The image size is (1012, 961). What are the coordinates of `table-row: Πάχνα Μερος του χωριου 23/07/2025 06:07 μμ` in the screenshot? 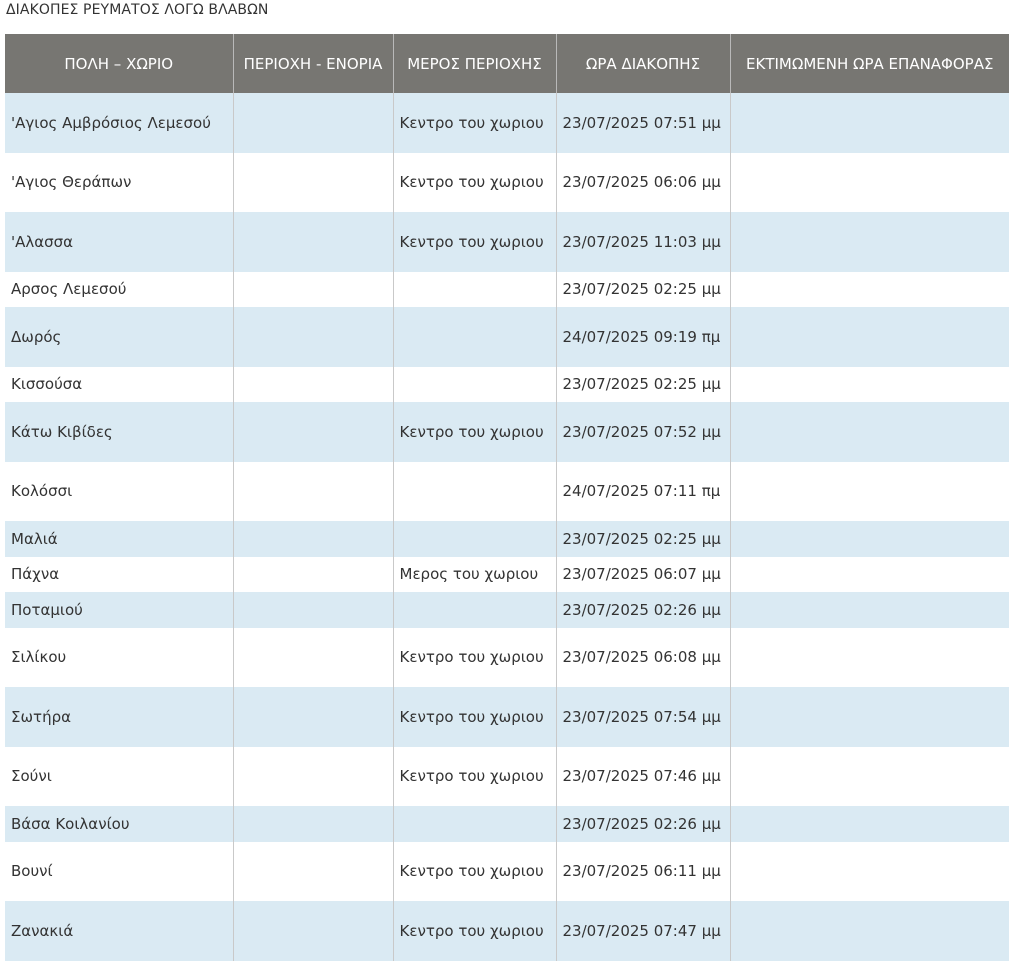 It's located at (507, 574).